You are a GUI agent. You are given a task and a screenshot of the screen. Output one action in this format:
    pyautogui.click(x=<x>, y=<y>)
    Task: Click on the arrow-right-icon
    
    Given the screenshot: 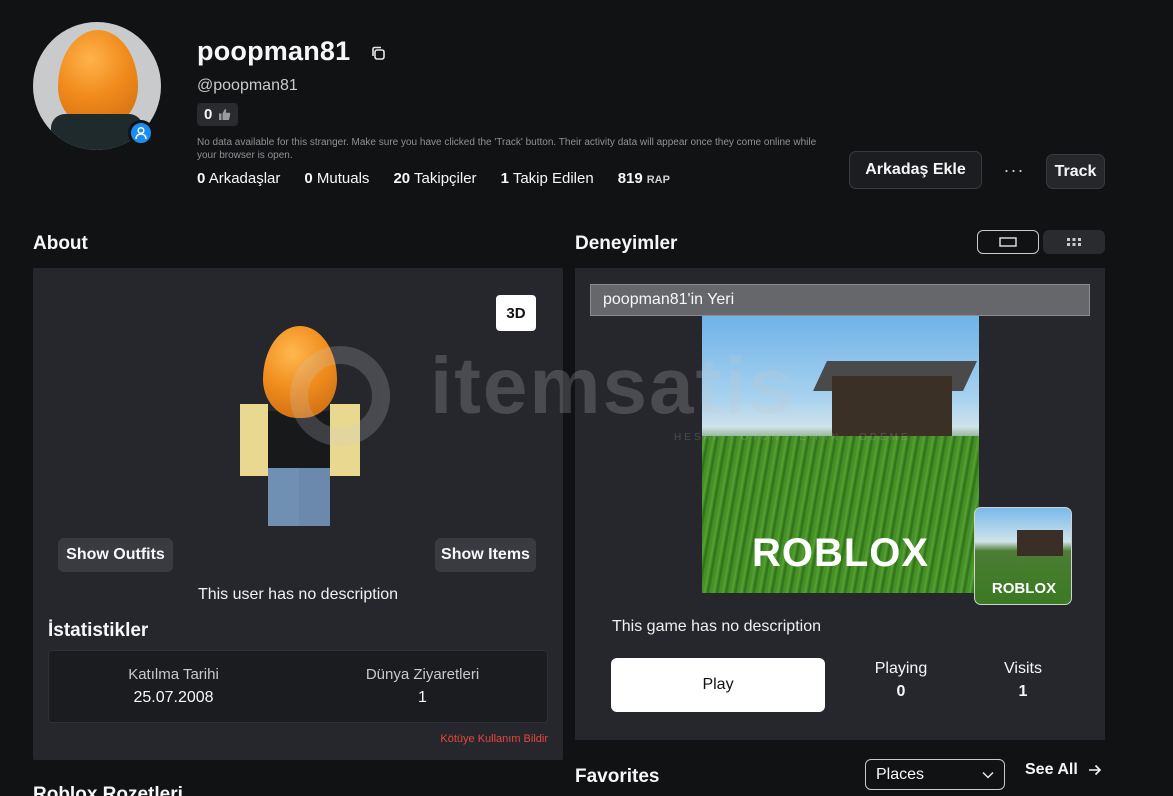 What is the action you would take?
    pyautogui.click(x=1094, y=770)
    